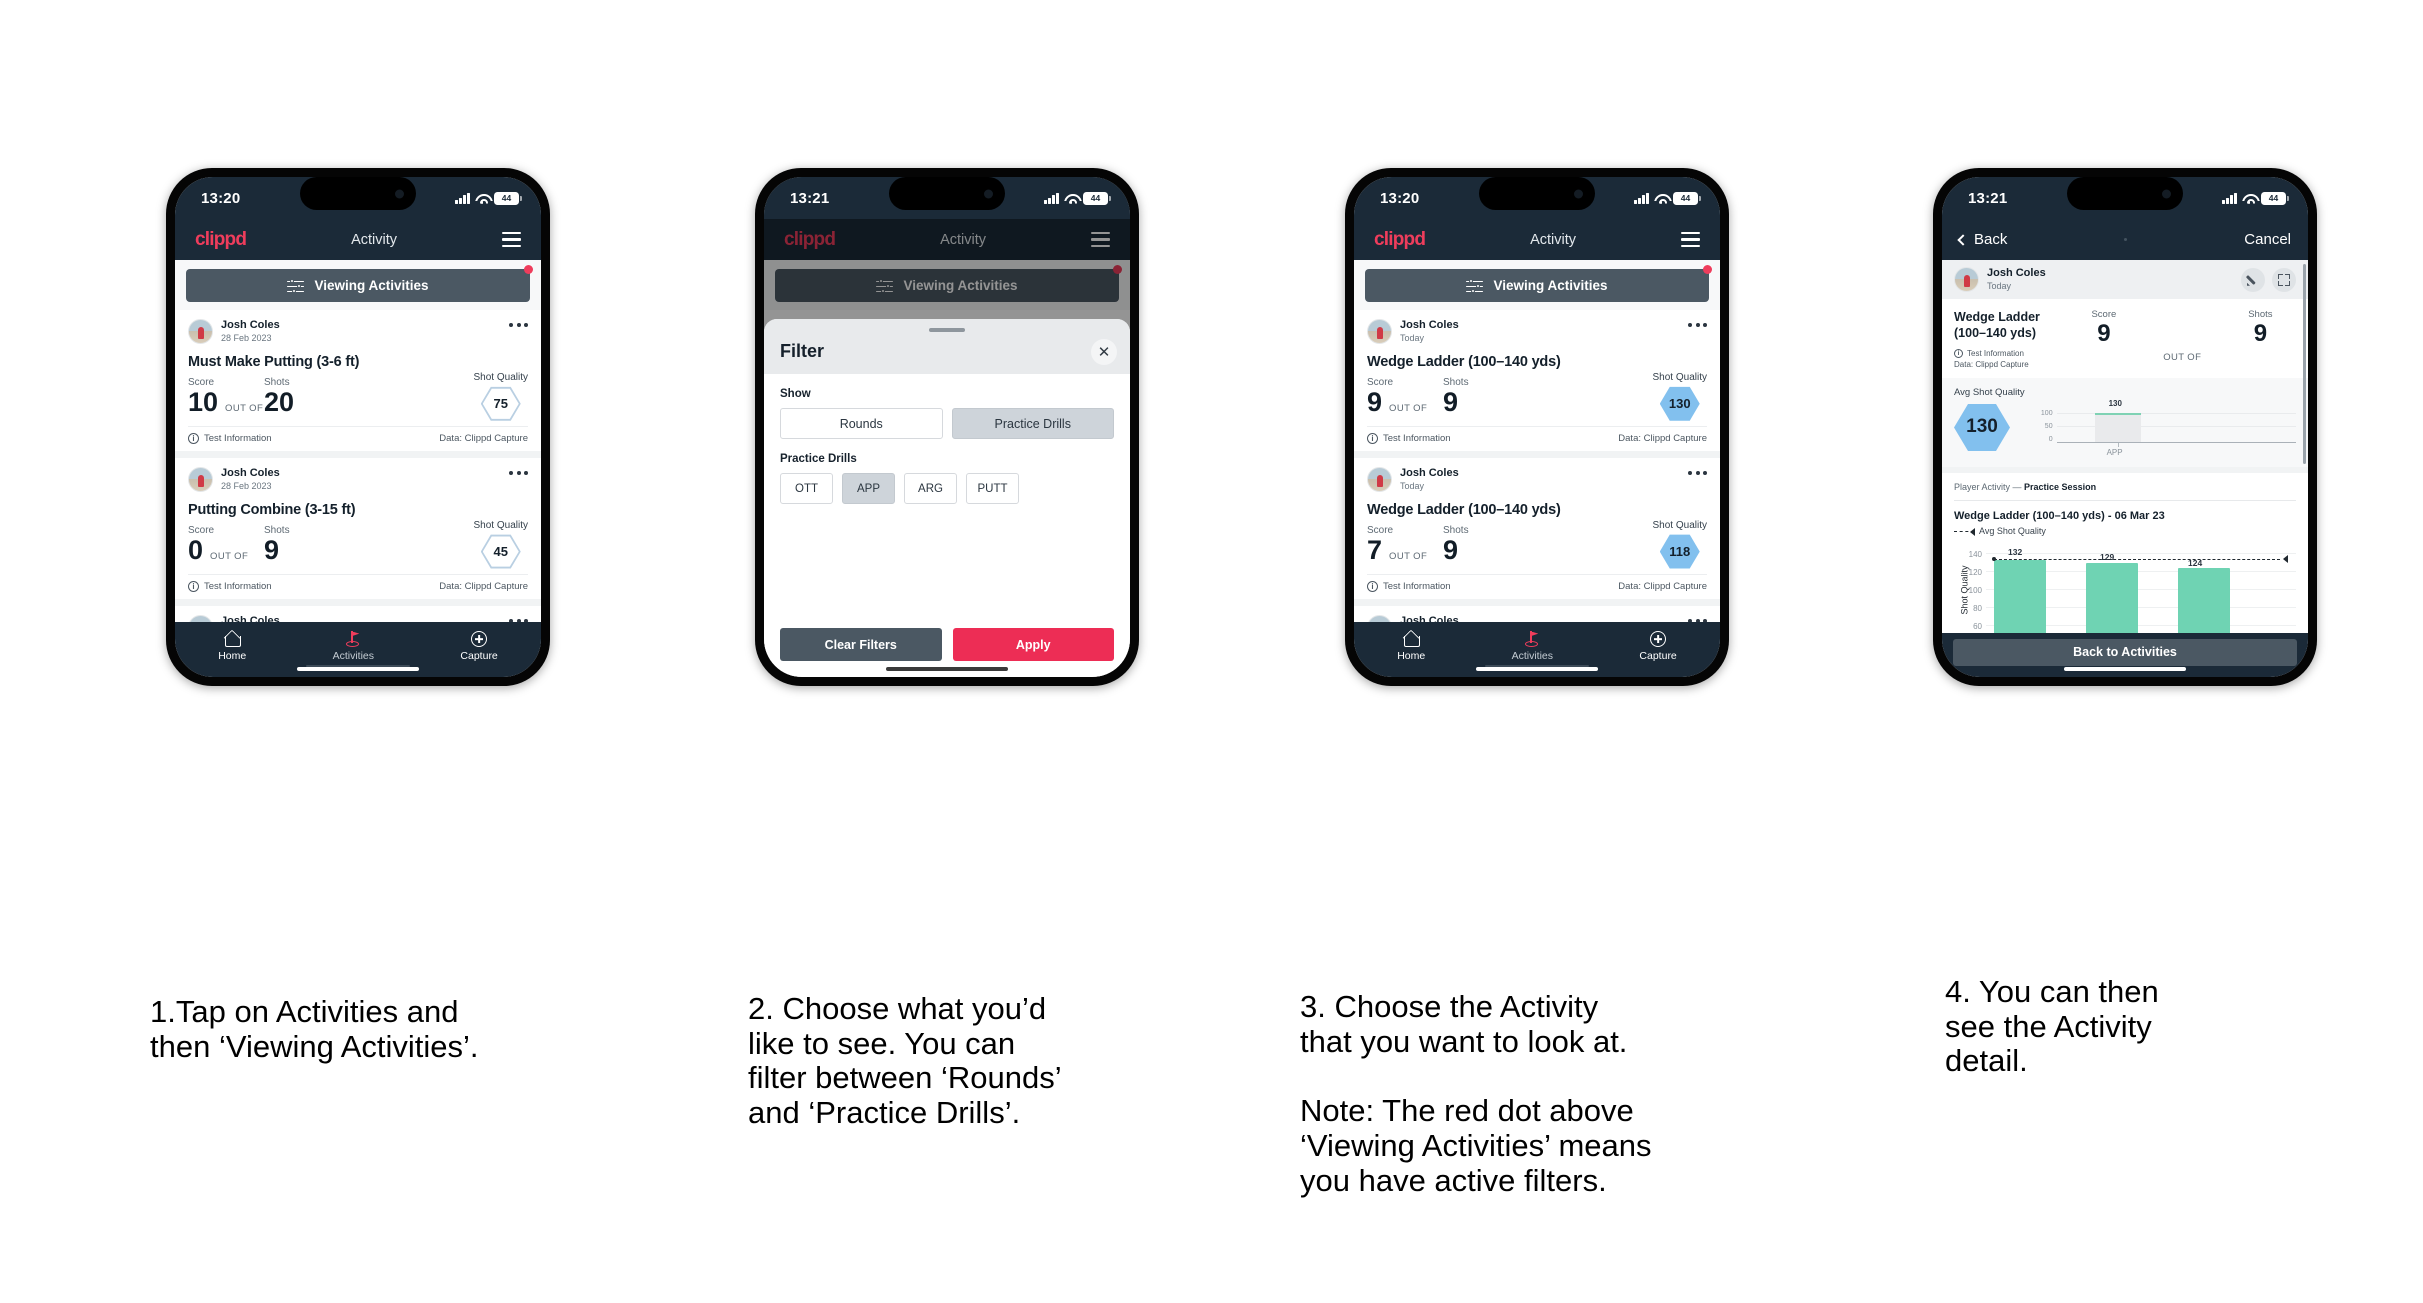 This screenshot has width=2423, height=1303. I want to click on mini-bar-app, so click(2117, 428).